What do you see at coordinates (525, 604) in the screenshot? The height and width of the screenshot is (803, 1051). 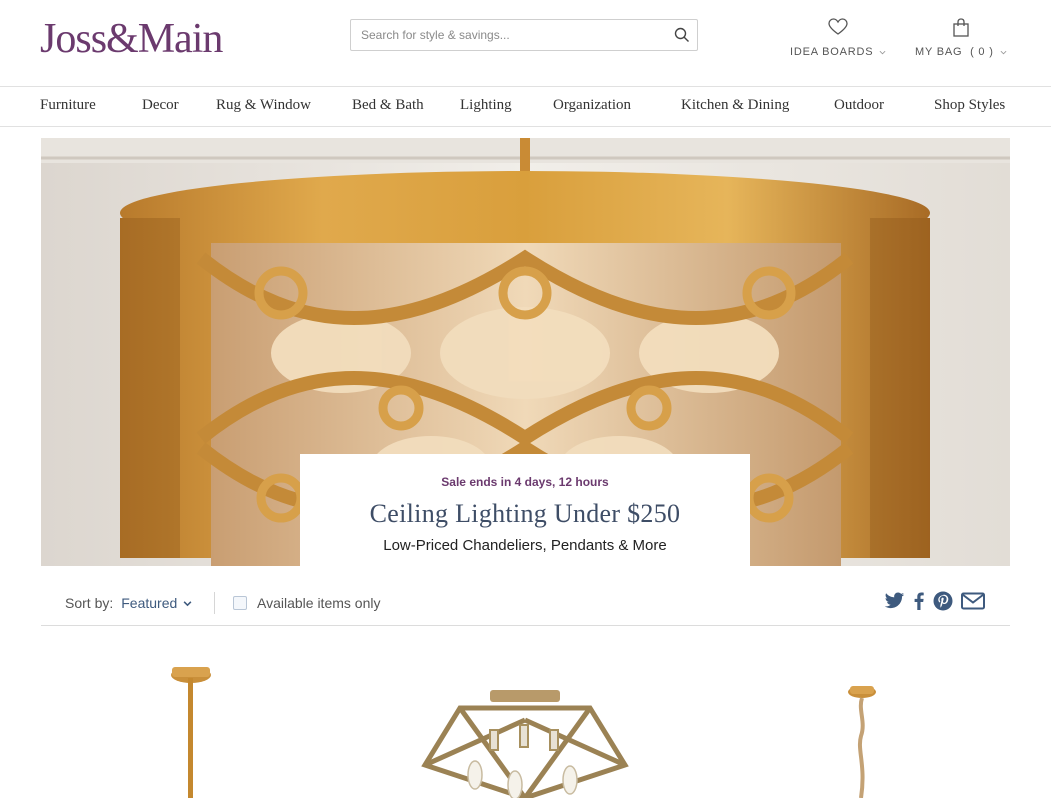 I see `sort-toolbar: Sort by: Featured Available items only` at bounding box center [525, 604].